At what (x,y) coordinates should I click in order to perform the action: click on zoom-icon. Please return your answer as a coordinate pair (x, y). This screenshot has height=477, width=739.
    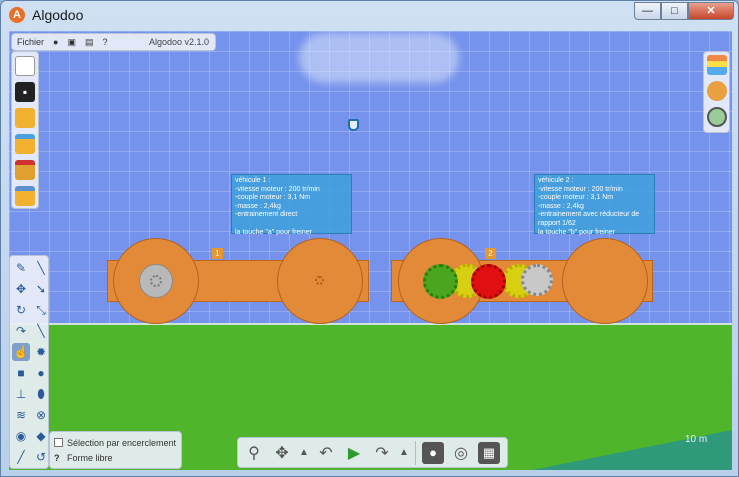
    Looking at the image, I should click on (716, 117).